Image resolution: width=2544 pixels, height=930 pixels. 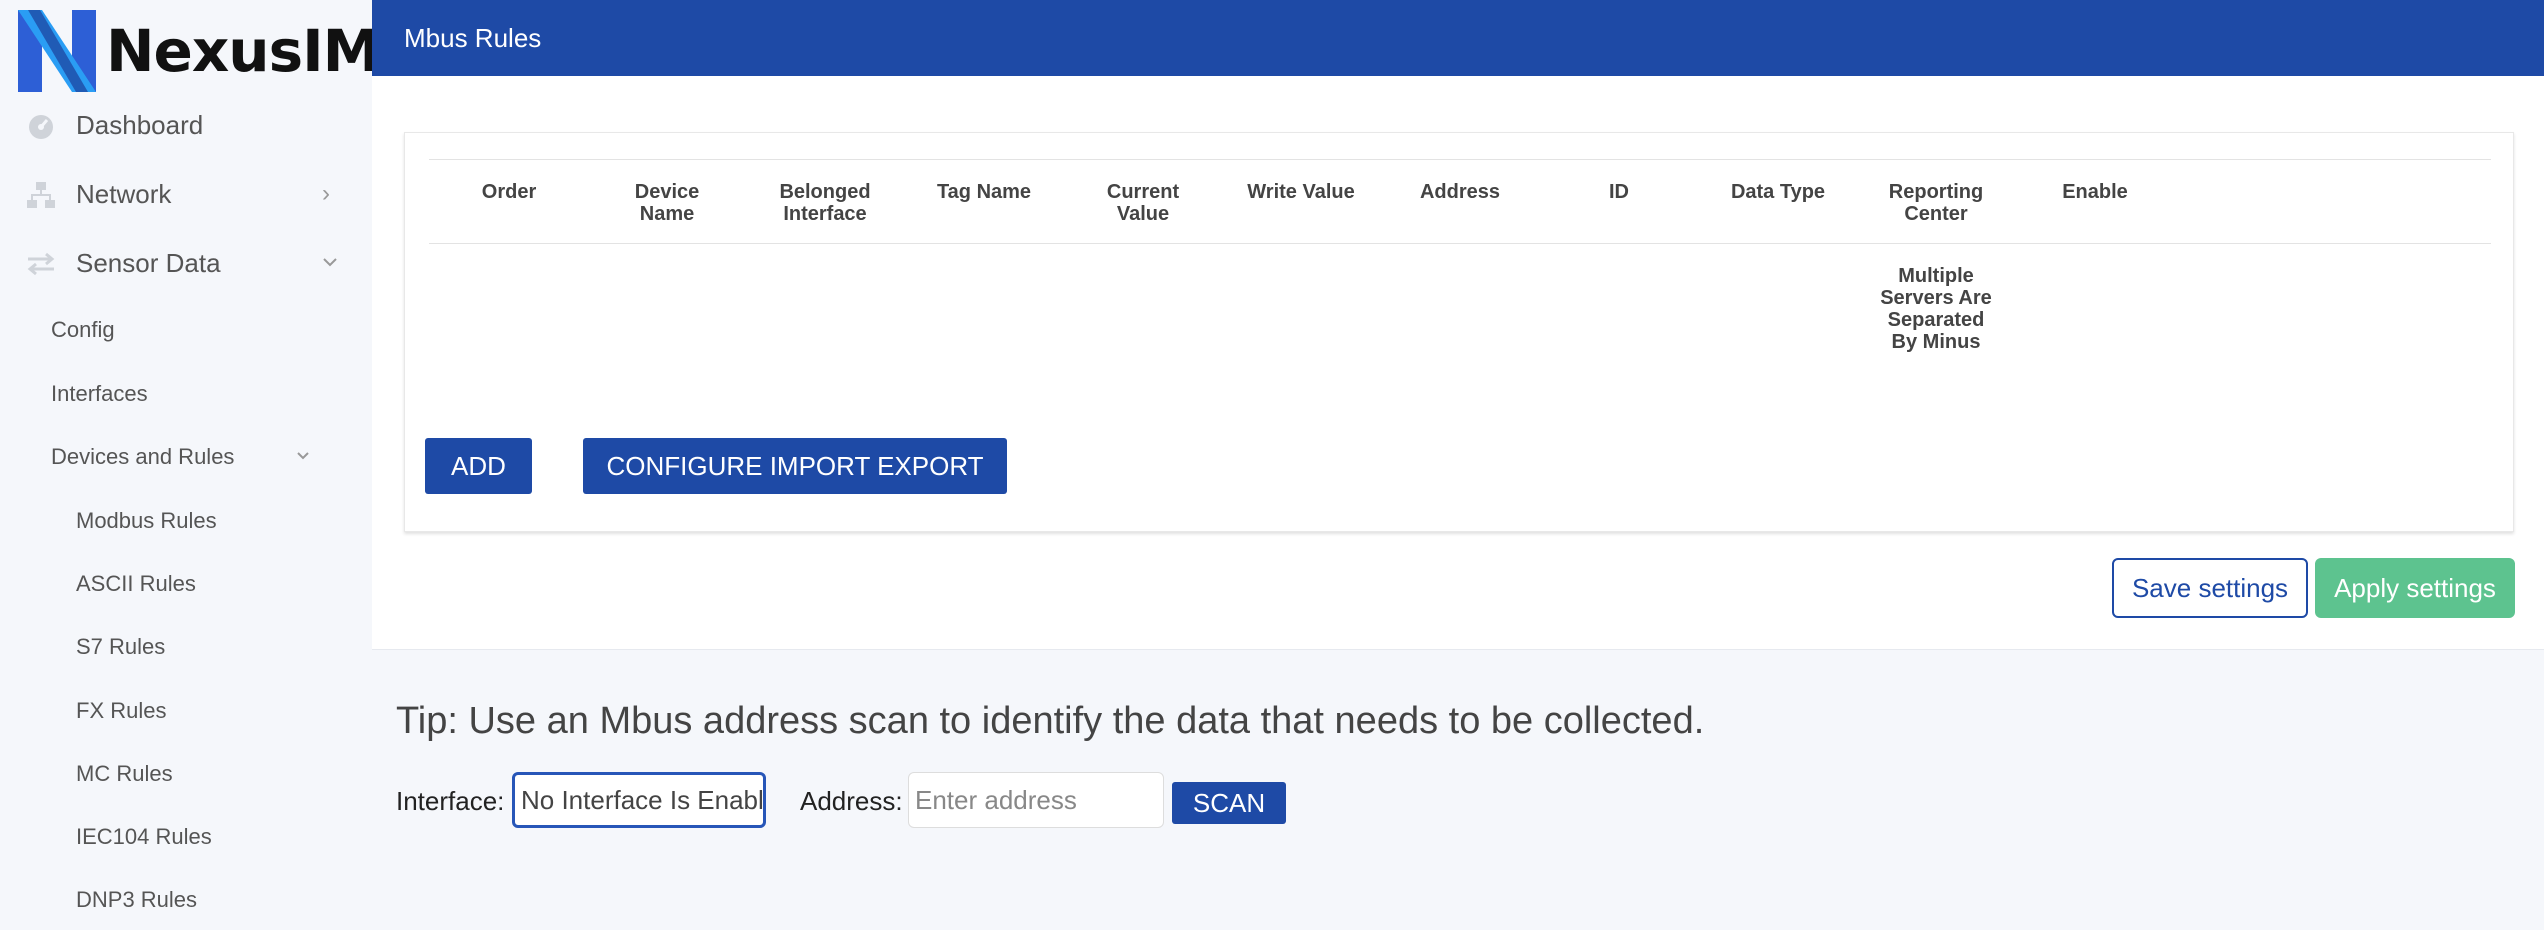 I want to click on sidebar-item-label: Dashboard, so click(x=140, y=125).